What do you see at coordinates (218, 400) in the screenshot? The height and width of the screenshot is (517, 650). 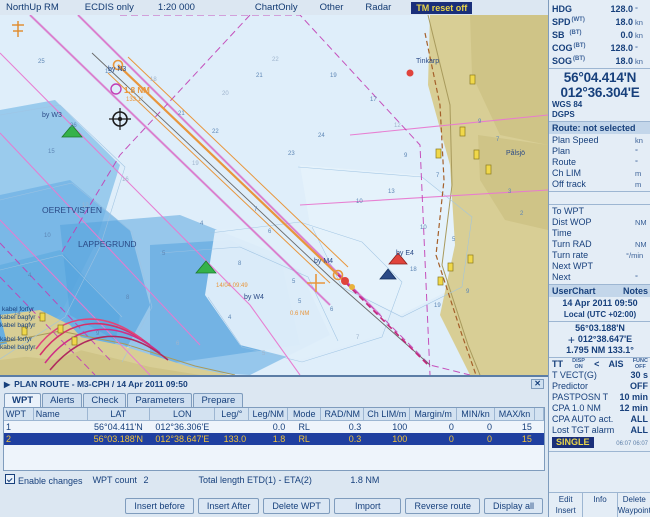 I see `tab-prepare: Prepare` at bounding box center [218, 400].